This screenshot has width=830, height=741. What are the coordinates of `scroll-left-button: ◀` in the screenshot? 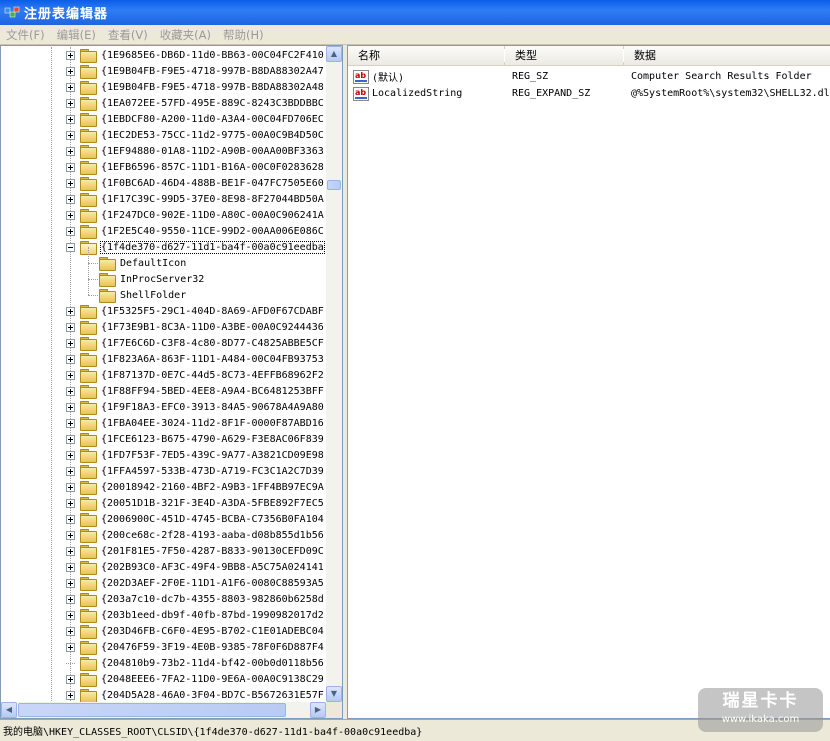 It's located at (9, 710).